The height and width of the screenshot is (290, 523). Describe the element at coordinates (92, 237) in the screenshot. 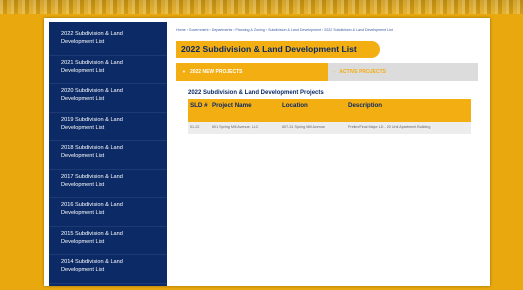

I see `sidebar-item-label: 2015 Subdivision & Land Development List` at that location.